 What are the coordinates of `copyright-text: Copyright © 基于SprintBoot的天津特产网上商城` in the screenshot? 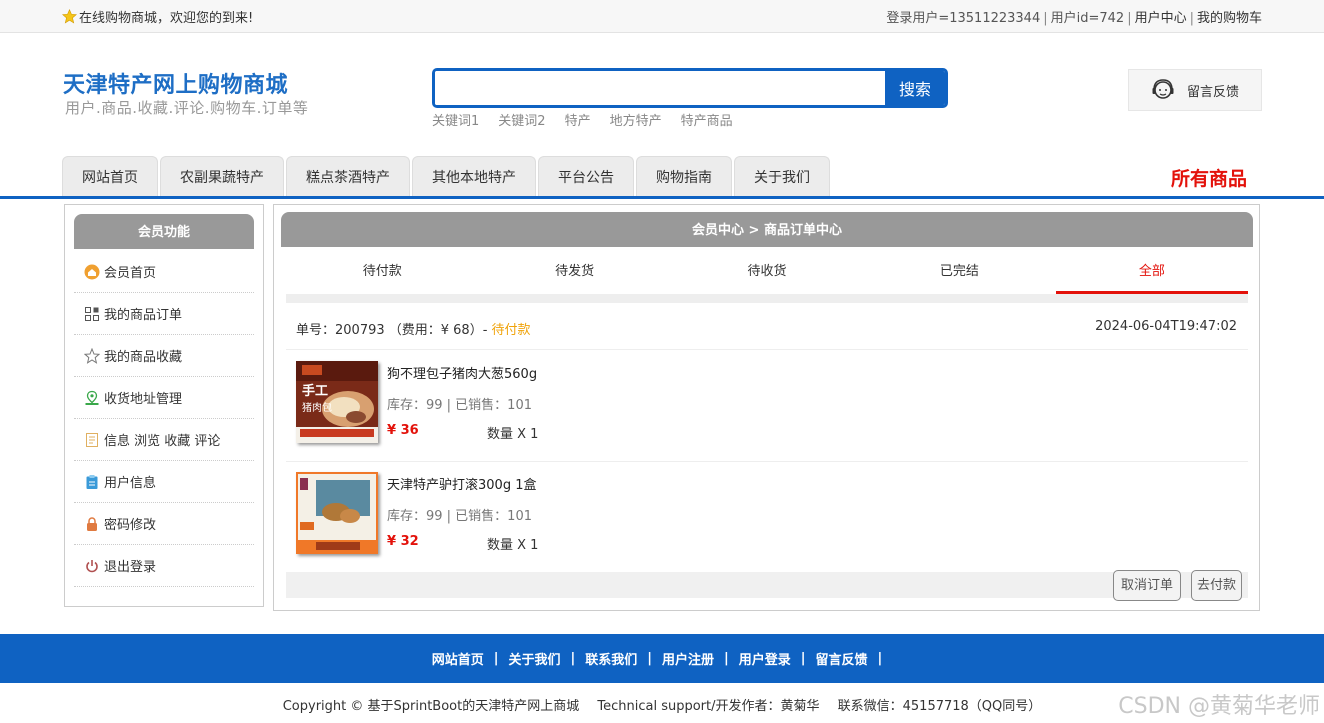 It's located at (431, 706).